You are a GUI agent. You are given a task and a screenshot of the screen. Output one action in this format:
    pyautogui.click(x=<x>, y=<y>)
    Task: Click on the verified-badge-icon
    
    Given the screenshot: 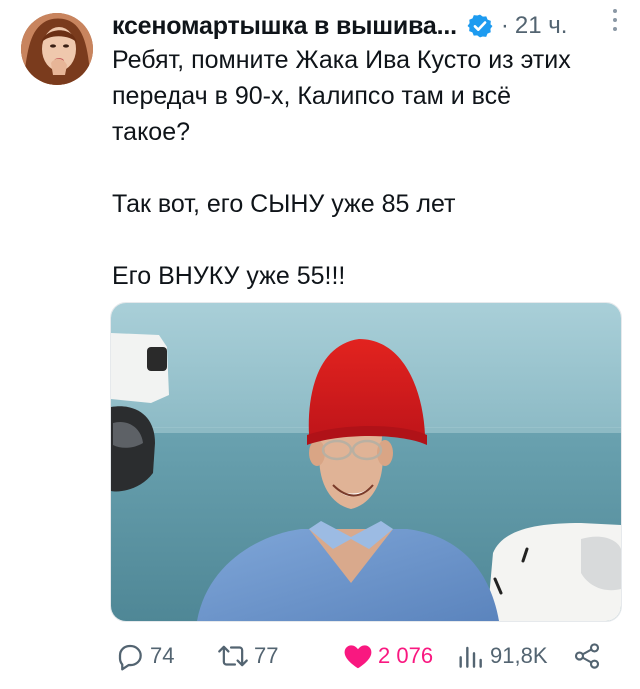 What is the action you would take?
    pyautogui.click(x=480, y=26)
    